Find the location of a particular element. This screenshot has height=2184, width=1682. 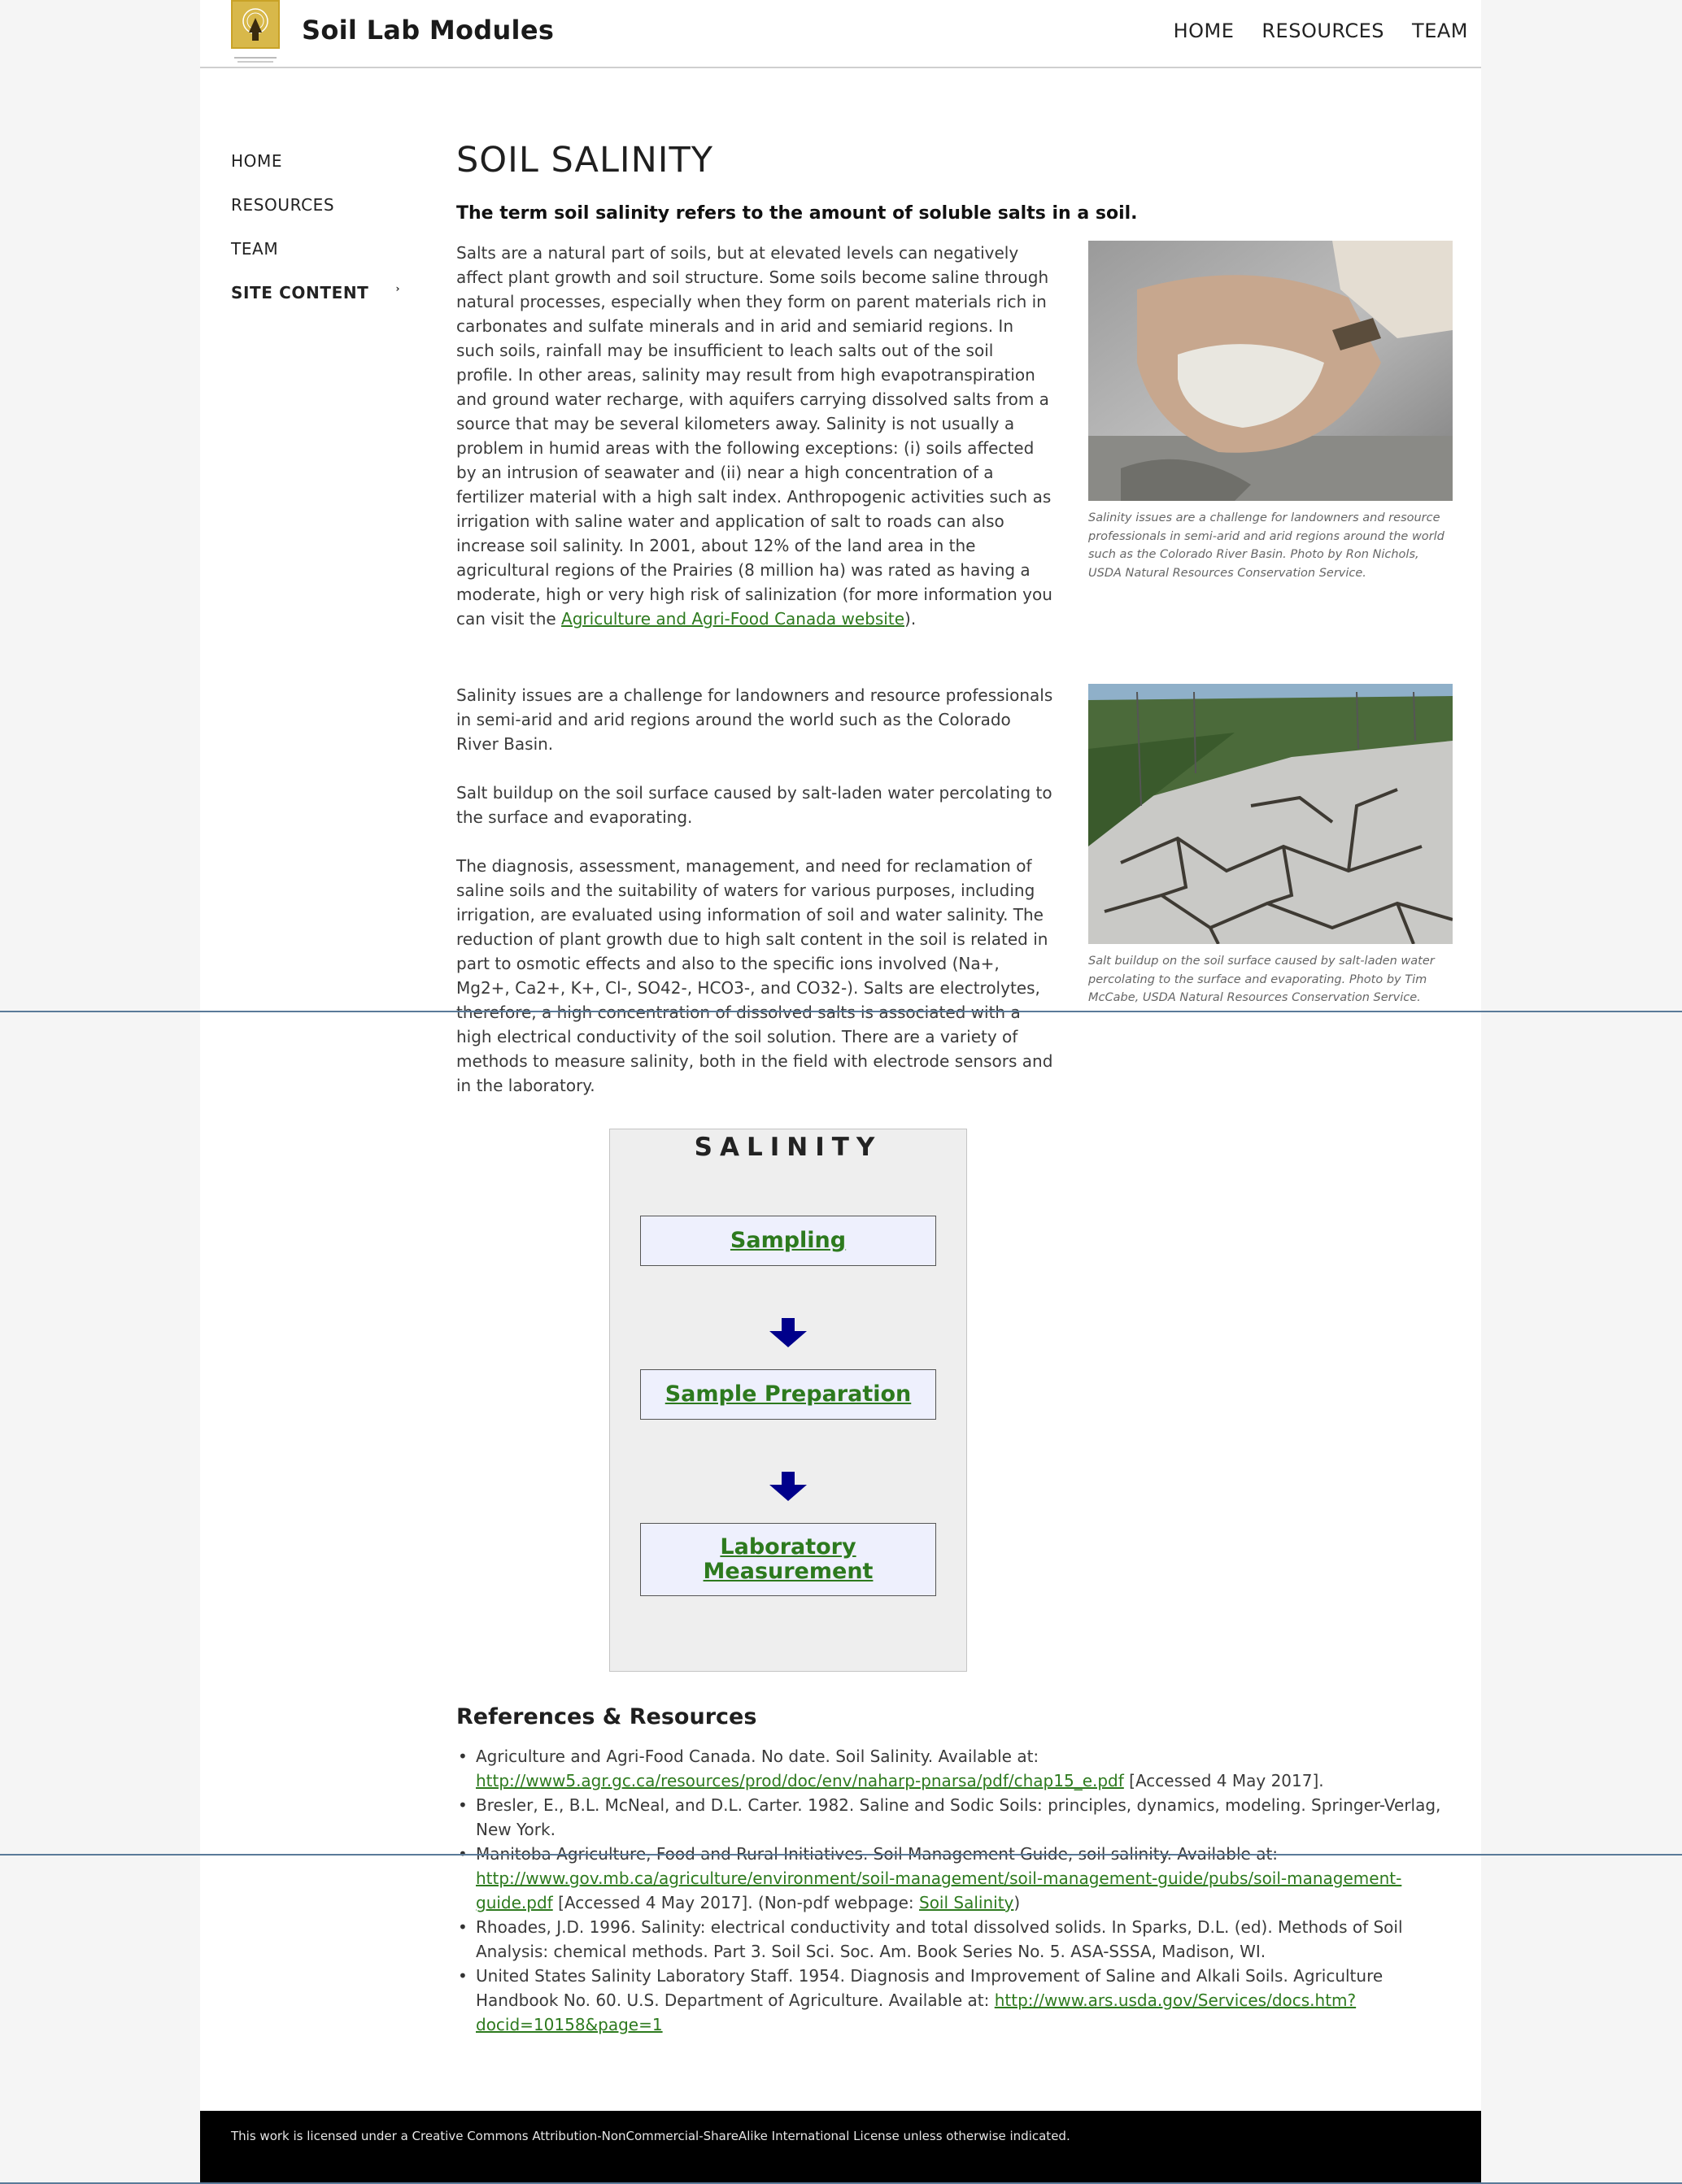

references-heading: References & Resources is located at coordinates (606, 1717).